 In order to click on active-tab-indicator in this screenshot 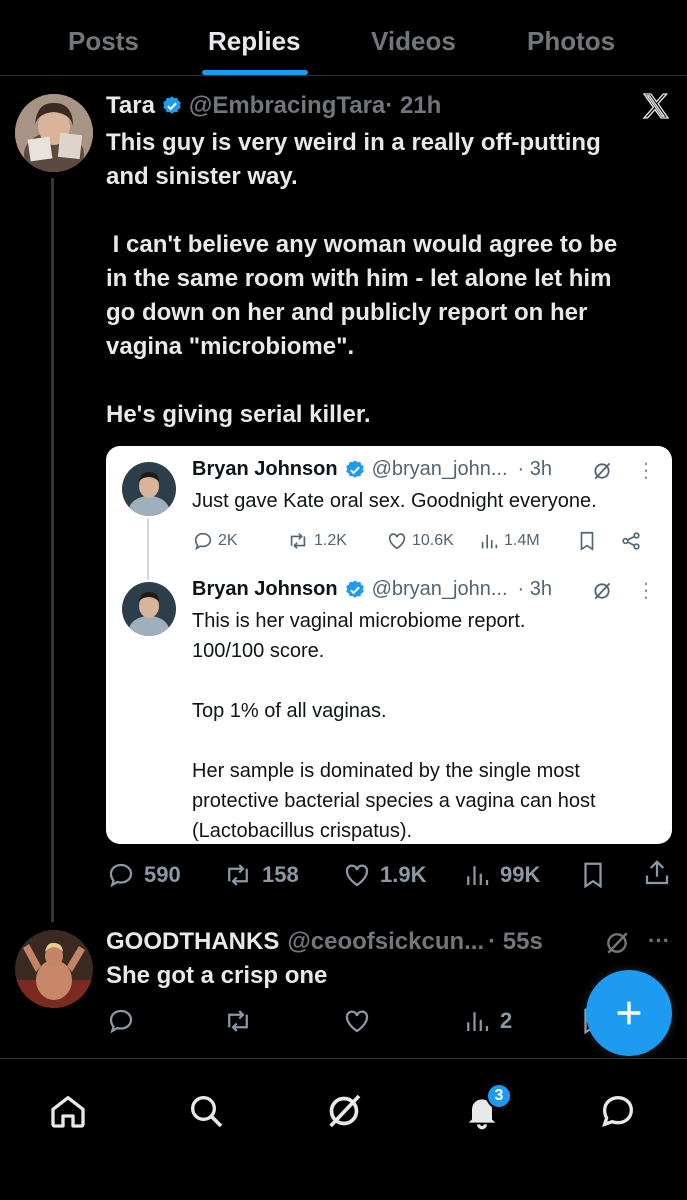, I will do `click(255, 72)`.